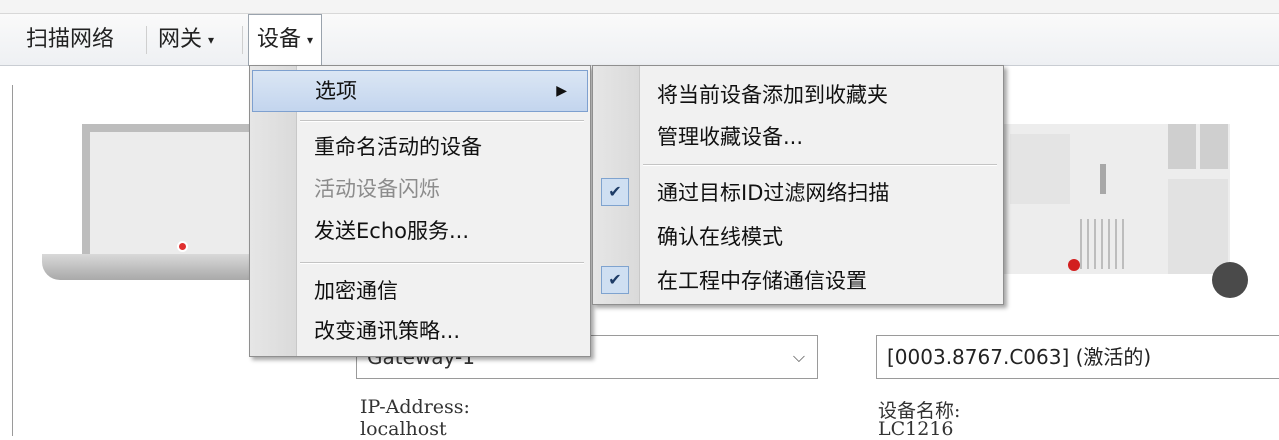 The image size is (1279, 440). I want to click on plc-device-illustration, so click(1115, 199).